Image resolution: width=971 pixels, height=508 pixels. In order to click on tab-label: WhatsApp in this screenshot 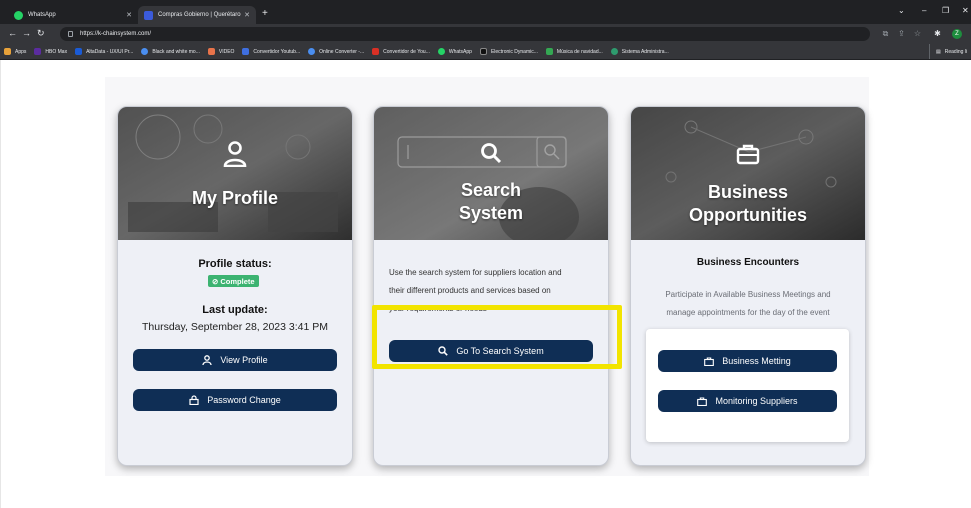, I will do `click(42, 15)`.